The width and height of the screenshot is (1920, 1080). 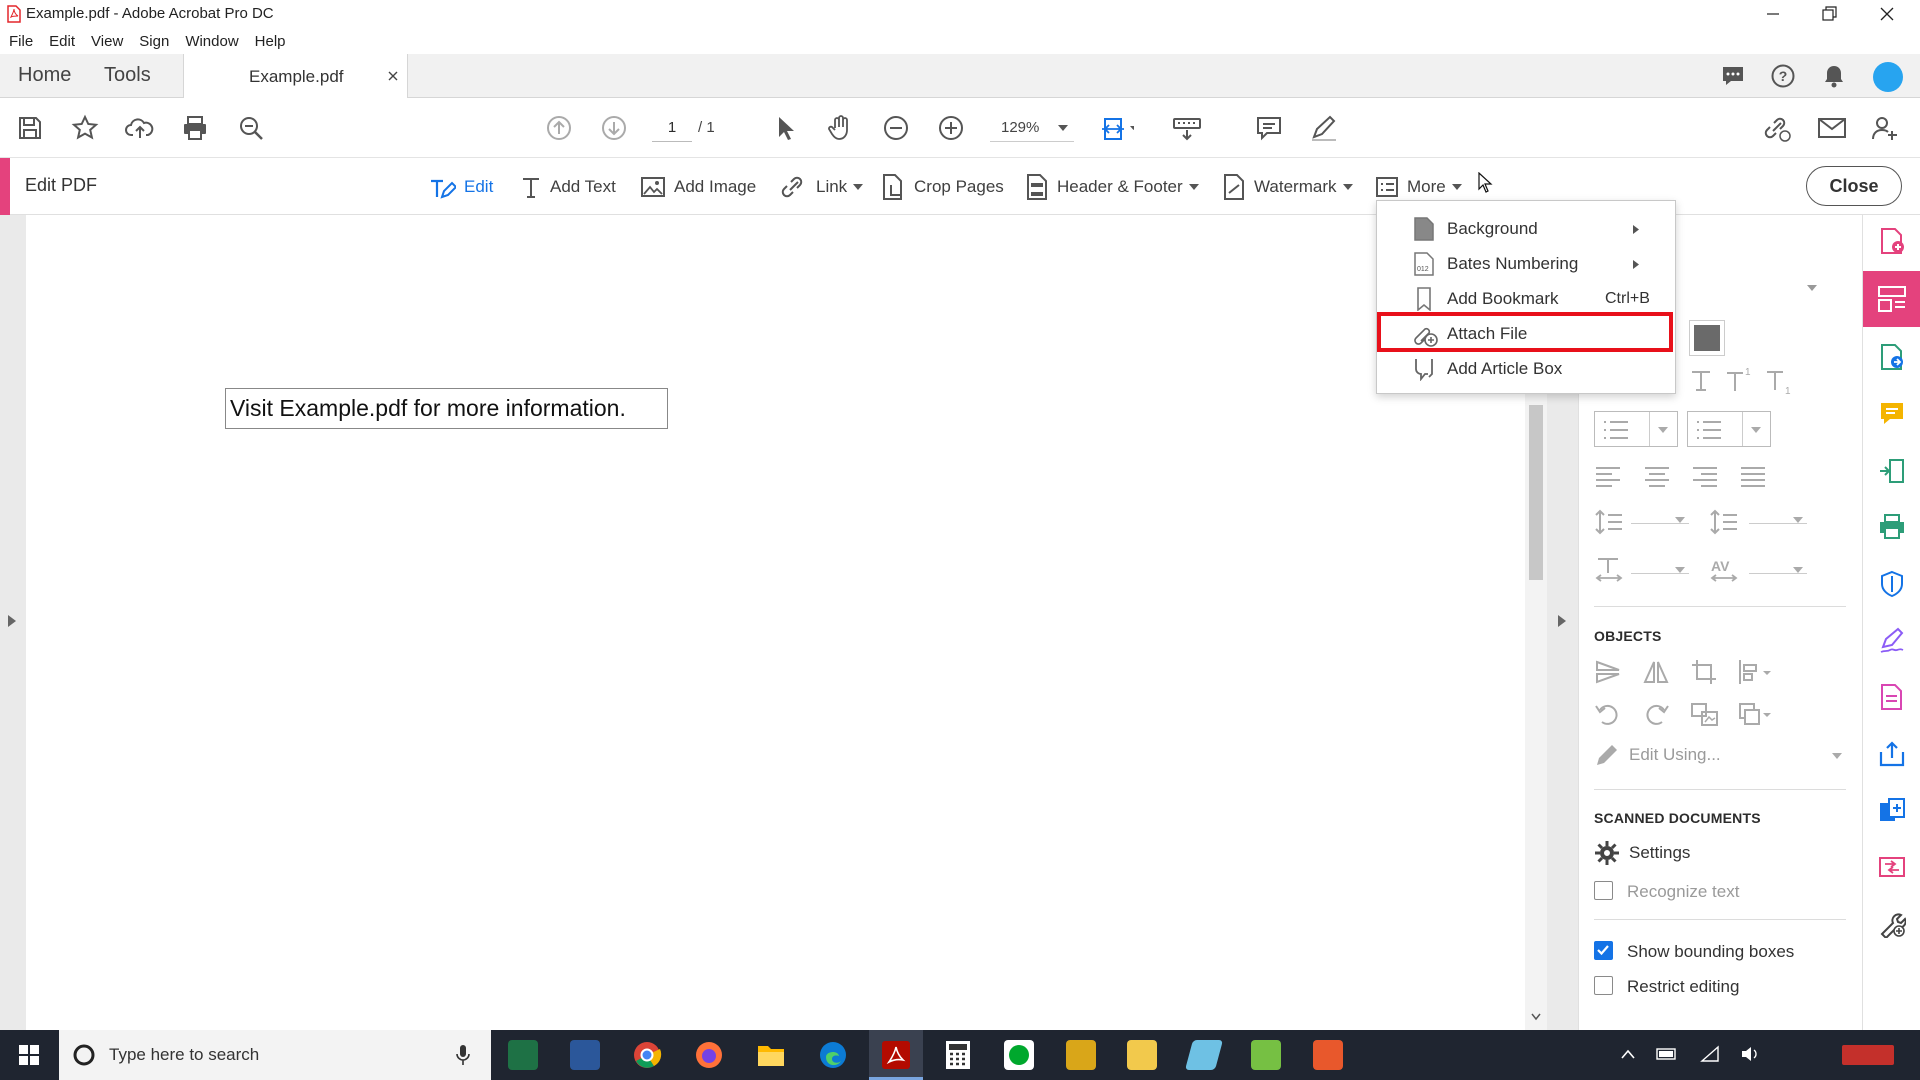 What do you see at coordinates (1753, 476) in the screenshot?
I see `justify-icon` at bounding box center [1753, 476].